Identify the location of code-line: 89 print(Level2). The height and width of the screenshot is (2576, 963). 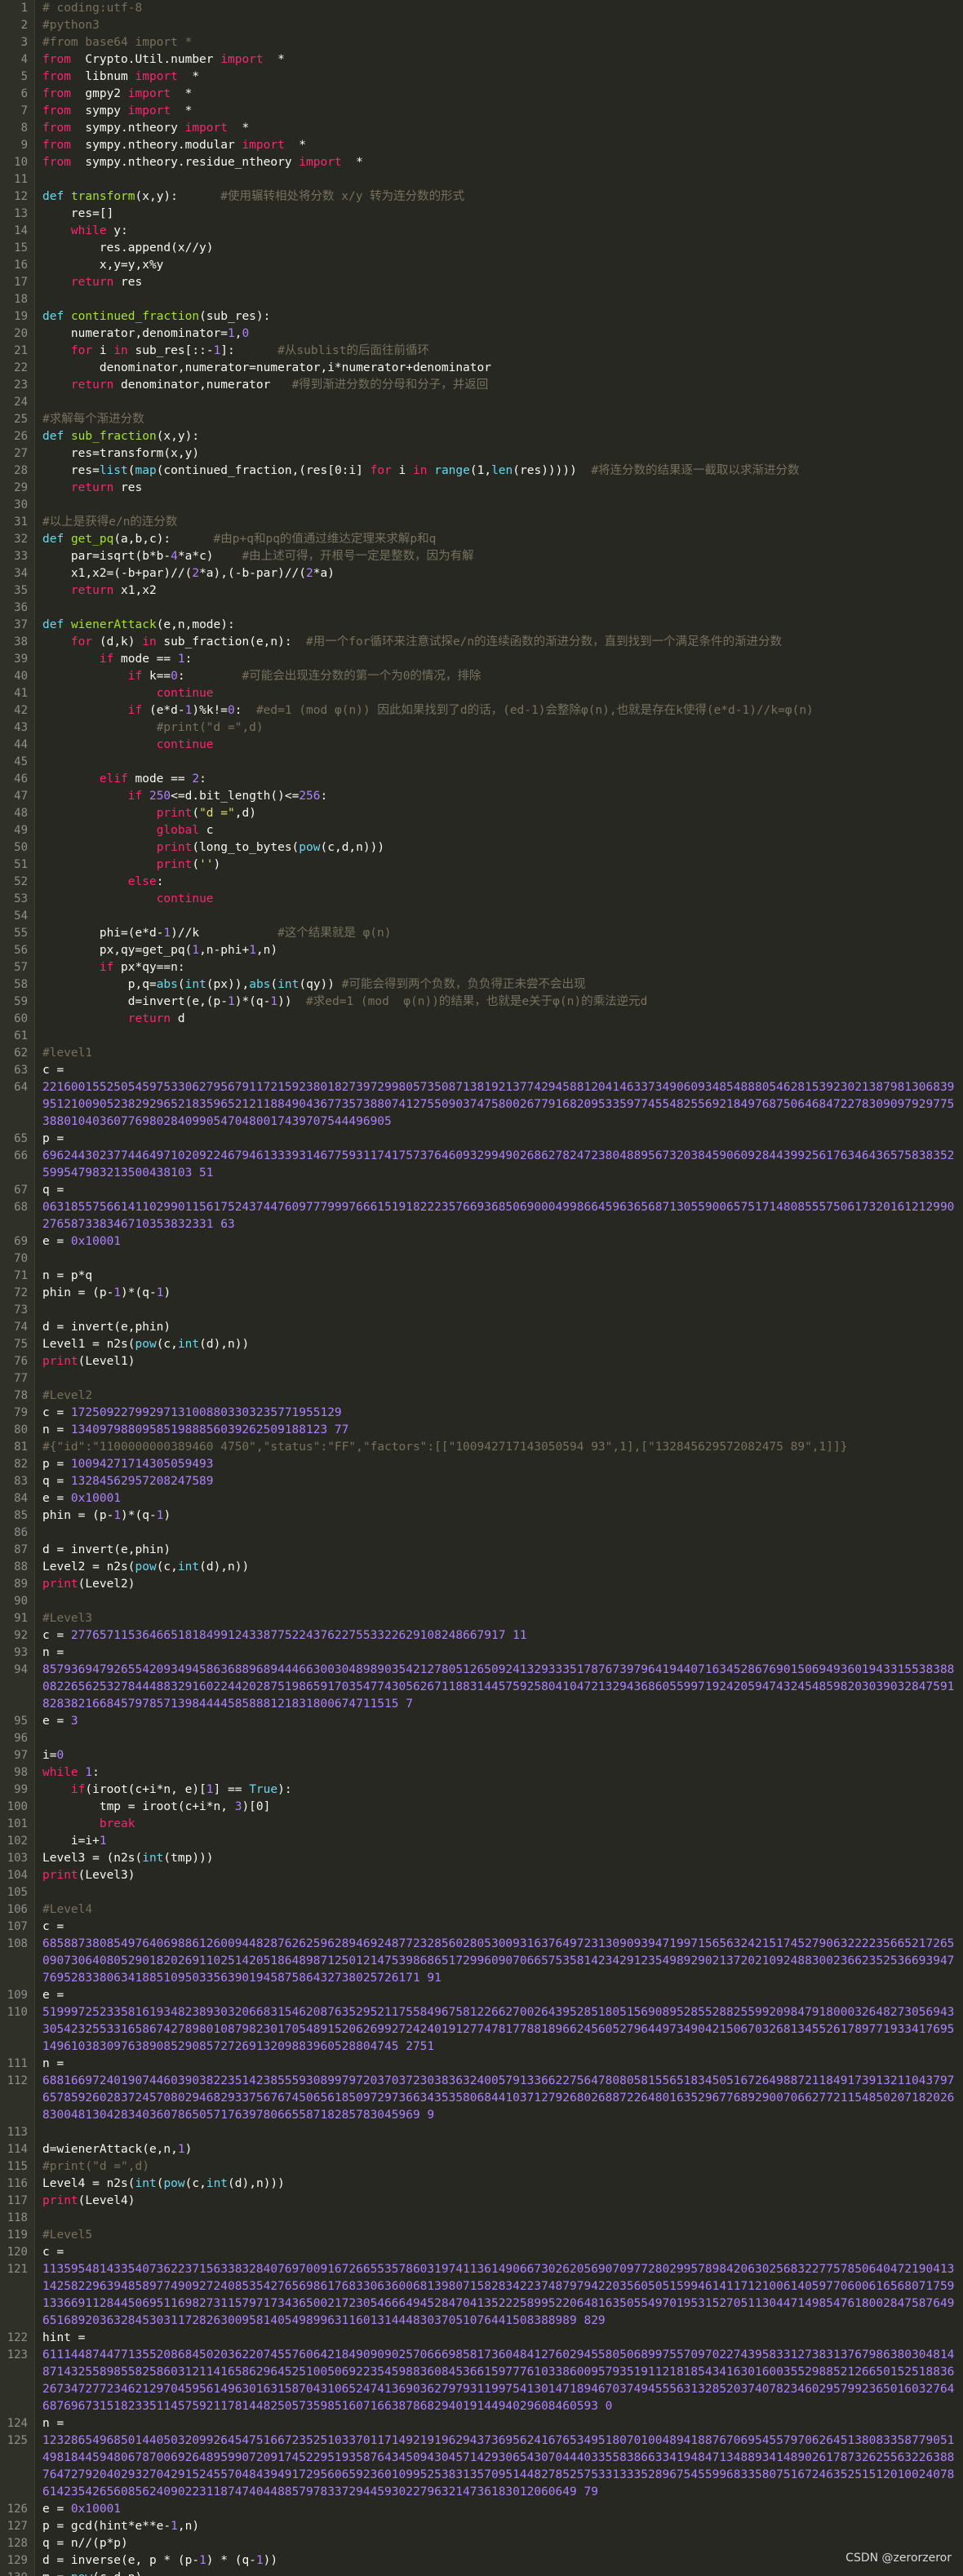
(481, 1584).